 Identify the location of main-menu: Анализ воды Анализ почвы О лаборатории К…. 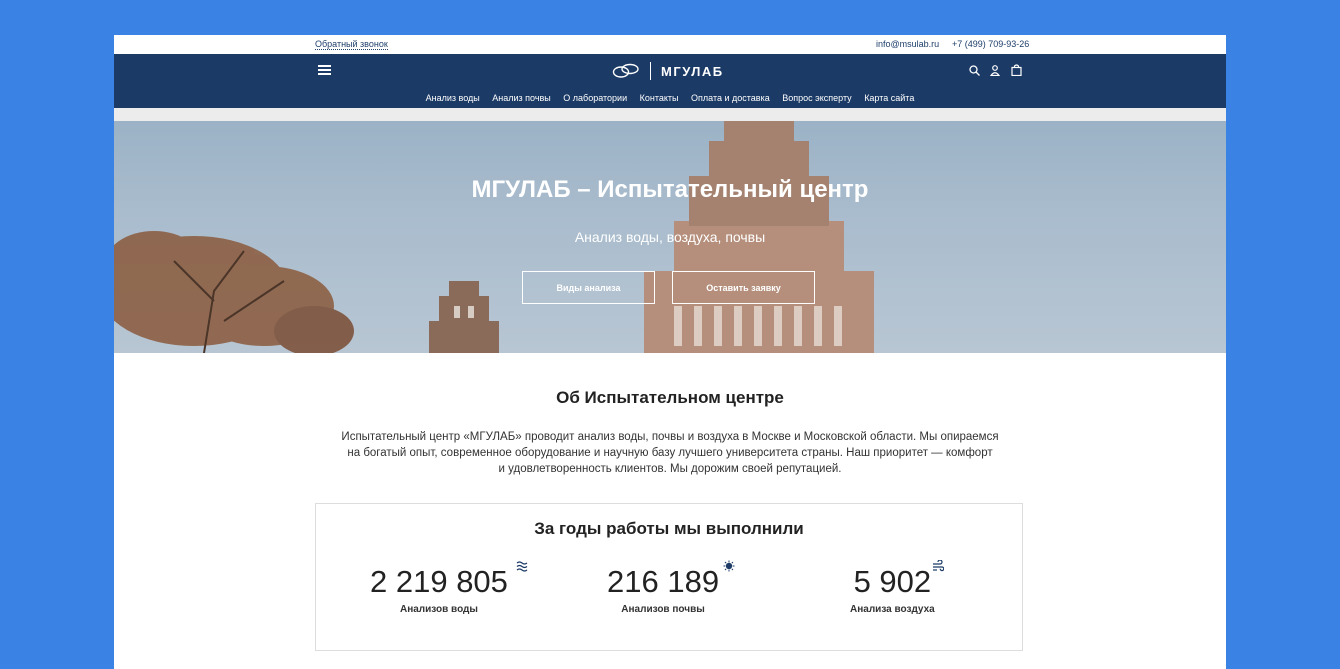
(670, 98).